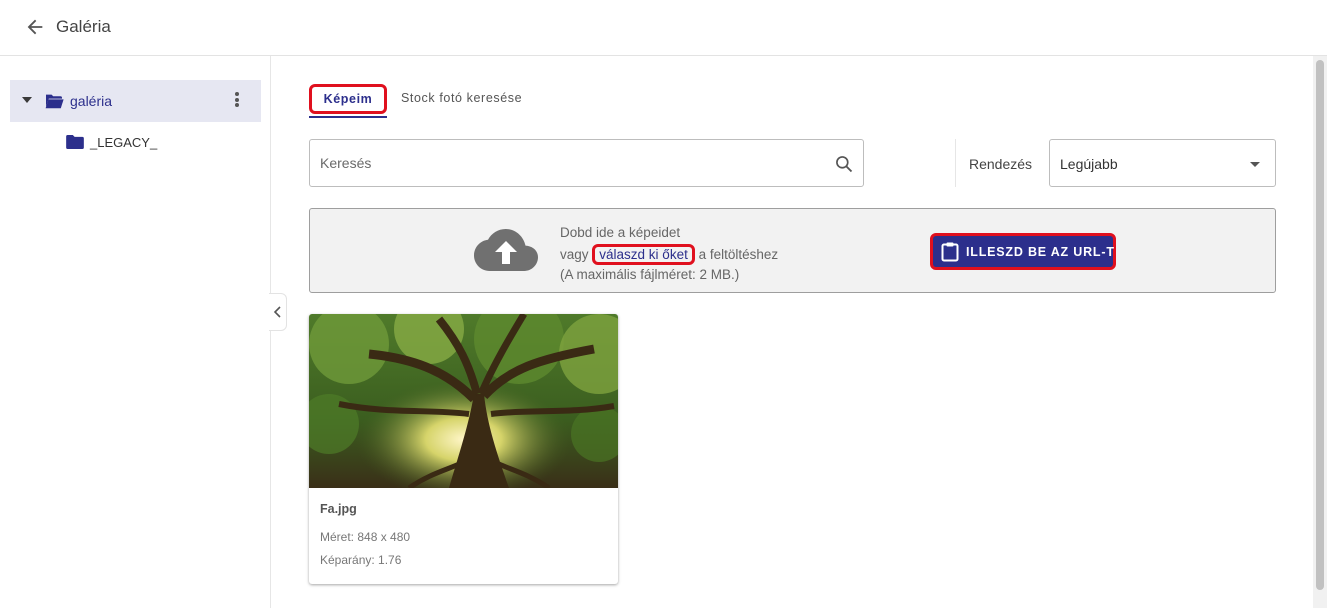  Describe the element at coordinates (462, 98) in the screenshot. I see `tab-label: Stock fotó keresése` at that location.